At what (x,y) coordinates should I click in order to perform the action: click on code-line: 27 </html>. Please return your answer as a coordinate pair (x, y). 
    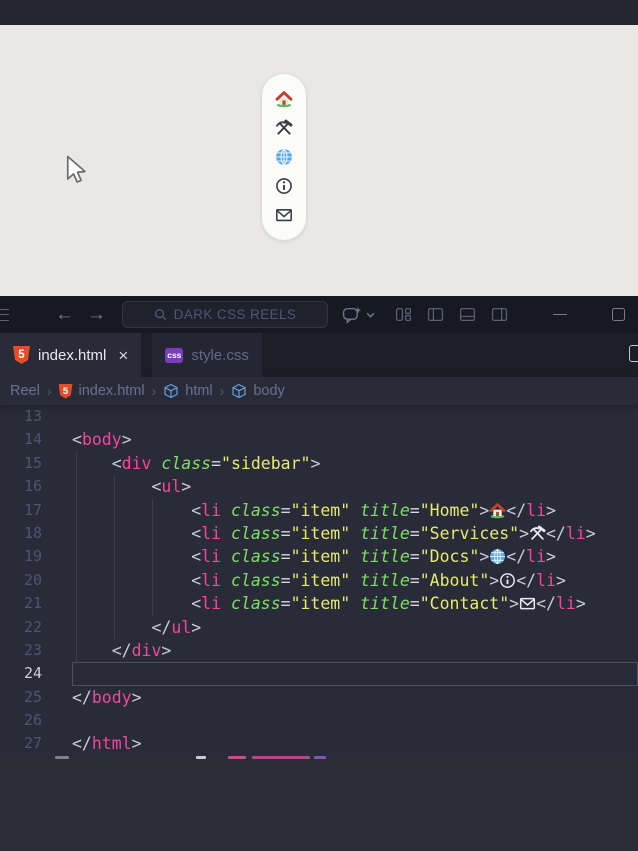
    Looking at the image, I should click on (319, 743).